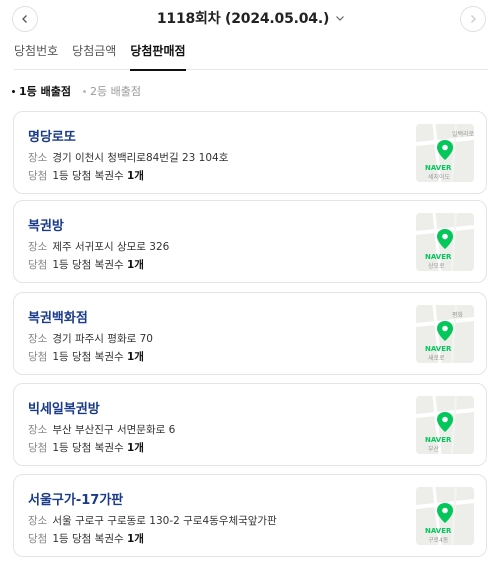  What do you see at coordinates (64, 407) in the screenshot?
I see `store-name: 빅세일복권방` at bounding box center [64, 407].